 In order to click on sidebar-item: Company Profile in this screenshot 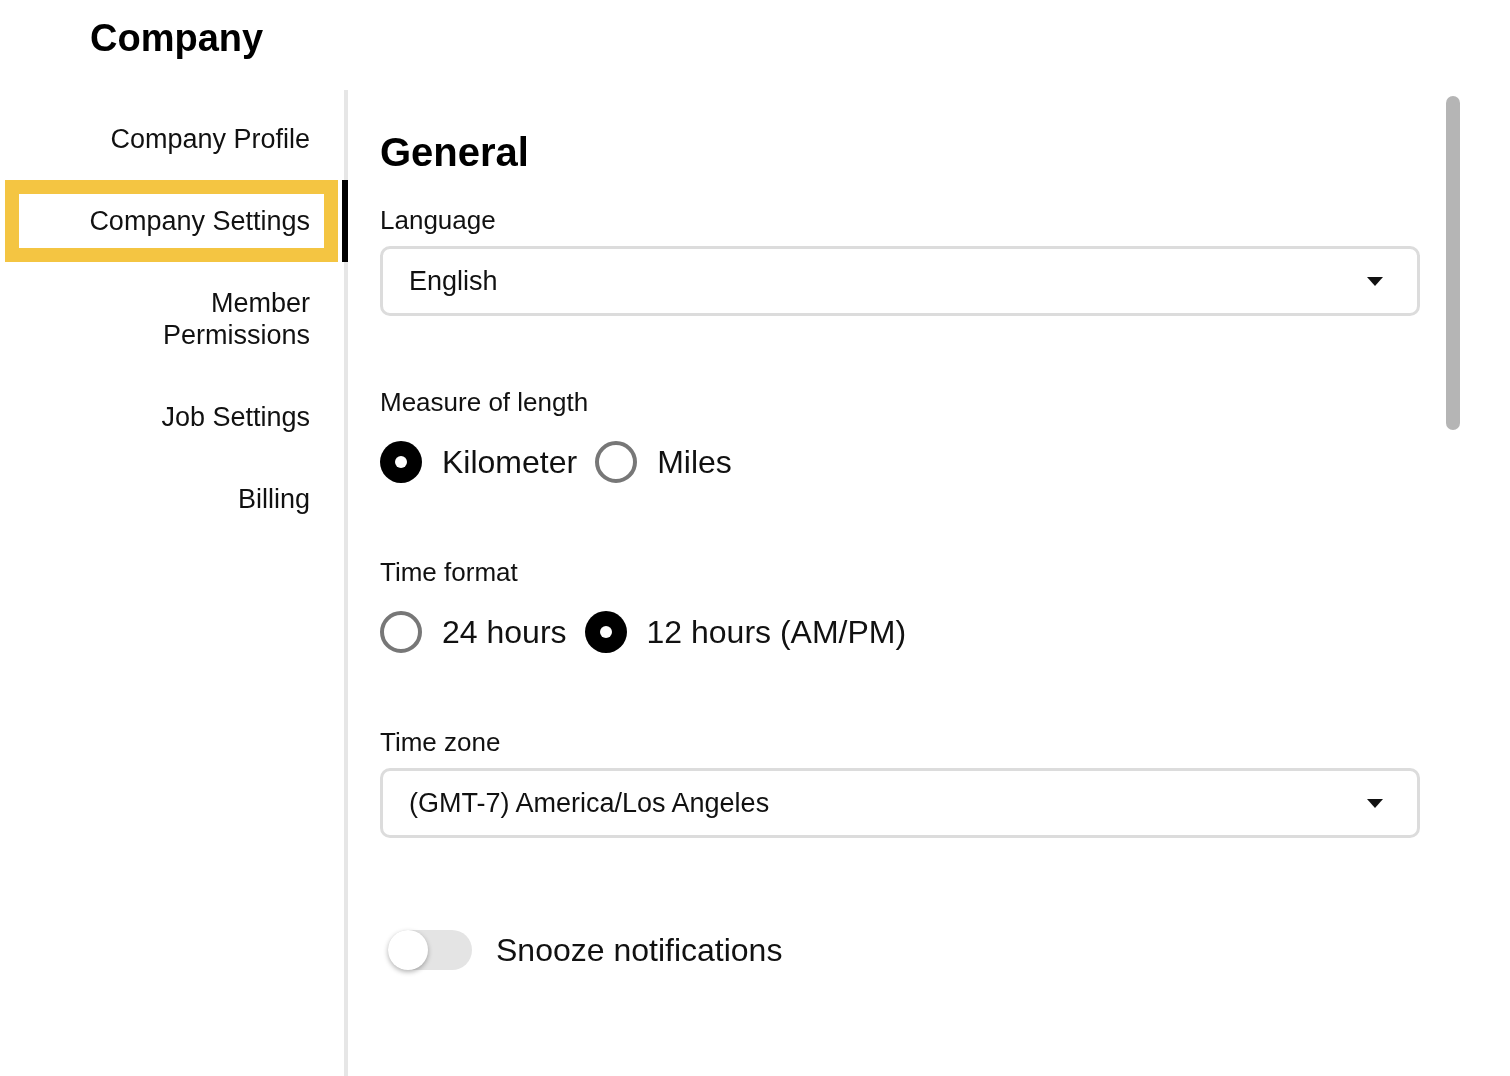, I will do `click(171, 139)`.